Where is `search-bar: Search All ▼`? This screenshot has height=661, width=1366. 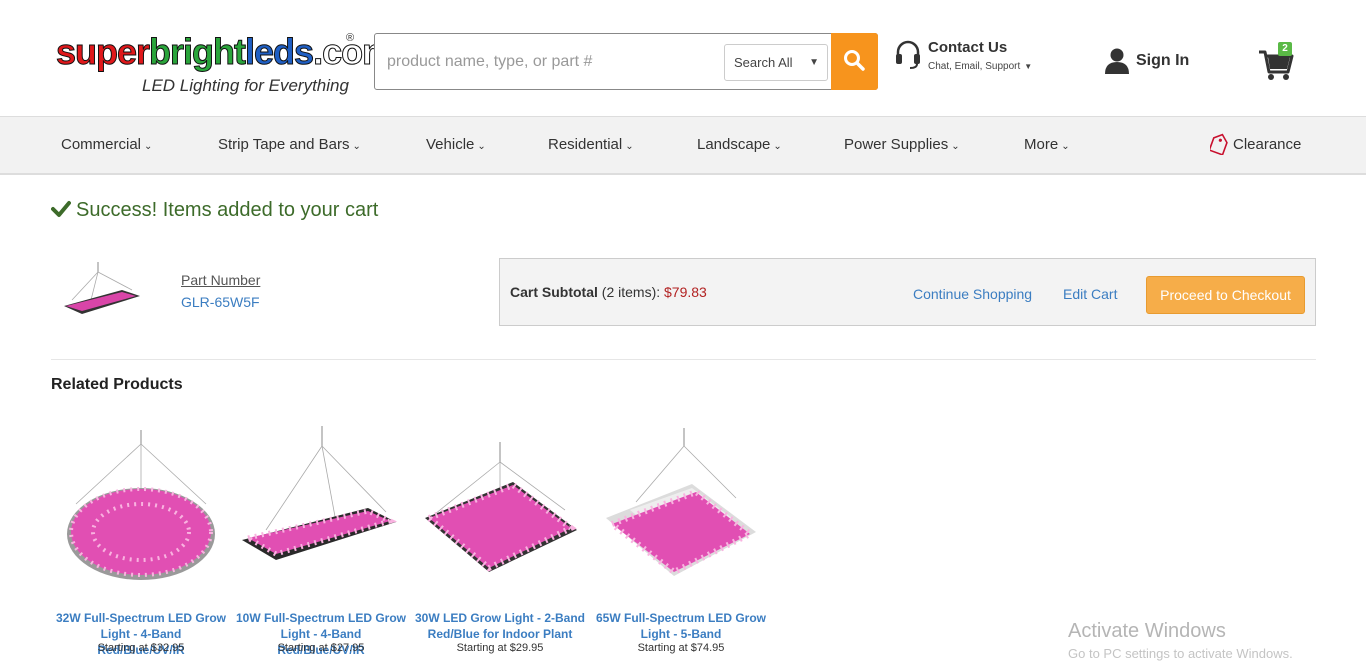 search-bar: Search All ▼ is located at coordinates (626, 61).